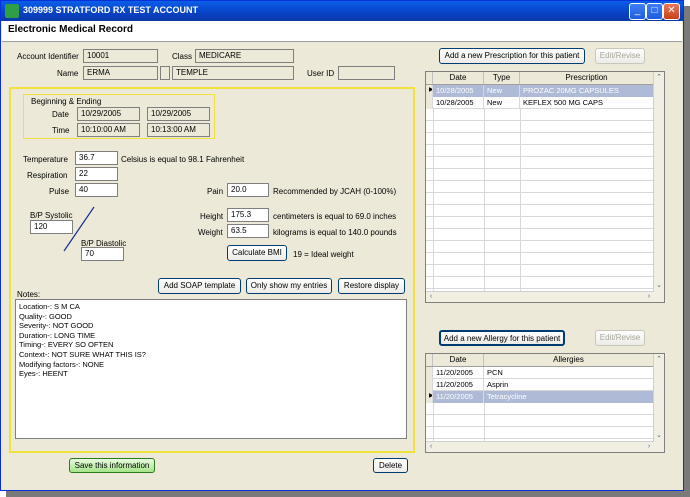 The height and width of the screenshot is (497, 690). Describe the element at coordinates (165, 73) in the screenshot. I see `middle-initial-field` at that location.